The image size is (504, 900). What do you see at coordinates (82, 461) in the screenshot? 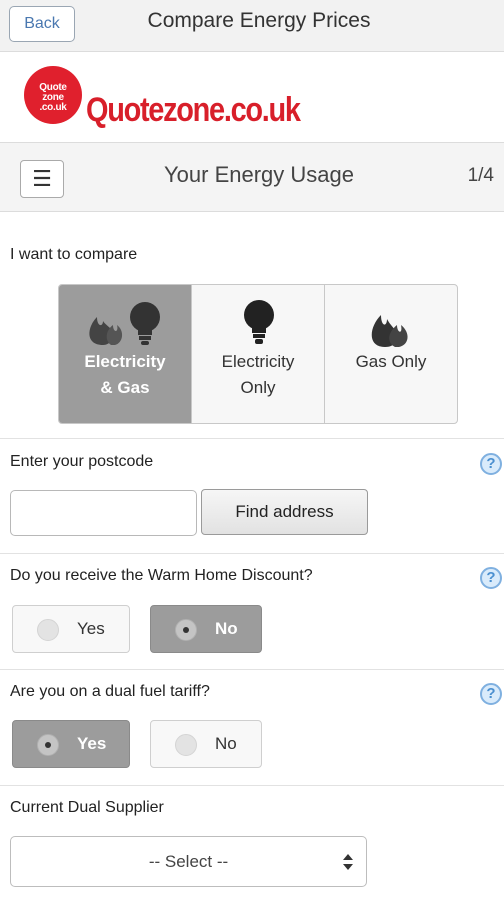
I see `postcode-label: Enter your postcode` at bounding box center [82, 461].